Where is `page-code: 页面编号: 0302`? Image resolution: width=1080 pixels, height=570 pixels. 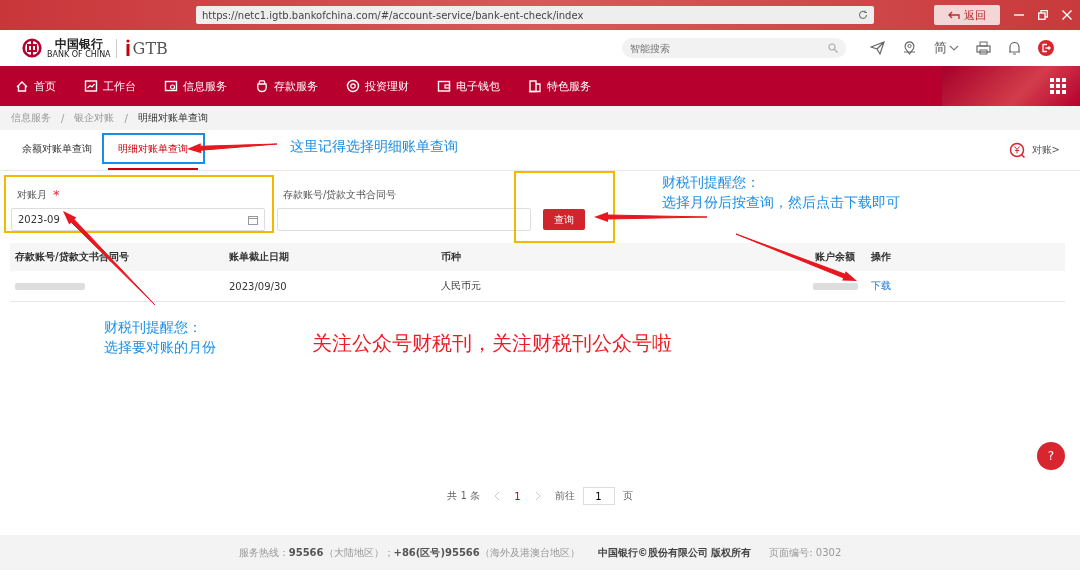 page-code: 页面编号: 0302 is located at coordinates (805, 552).